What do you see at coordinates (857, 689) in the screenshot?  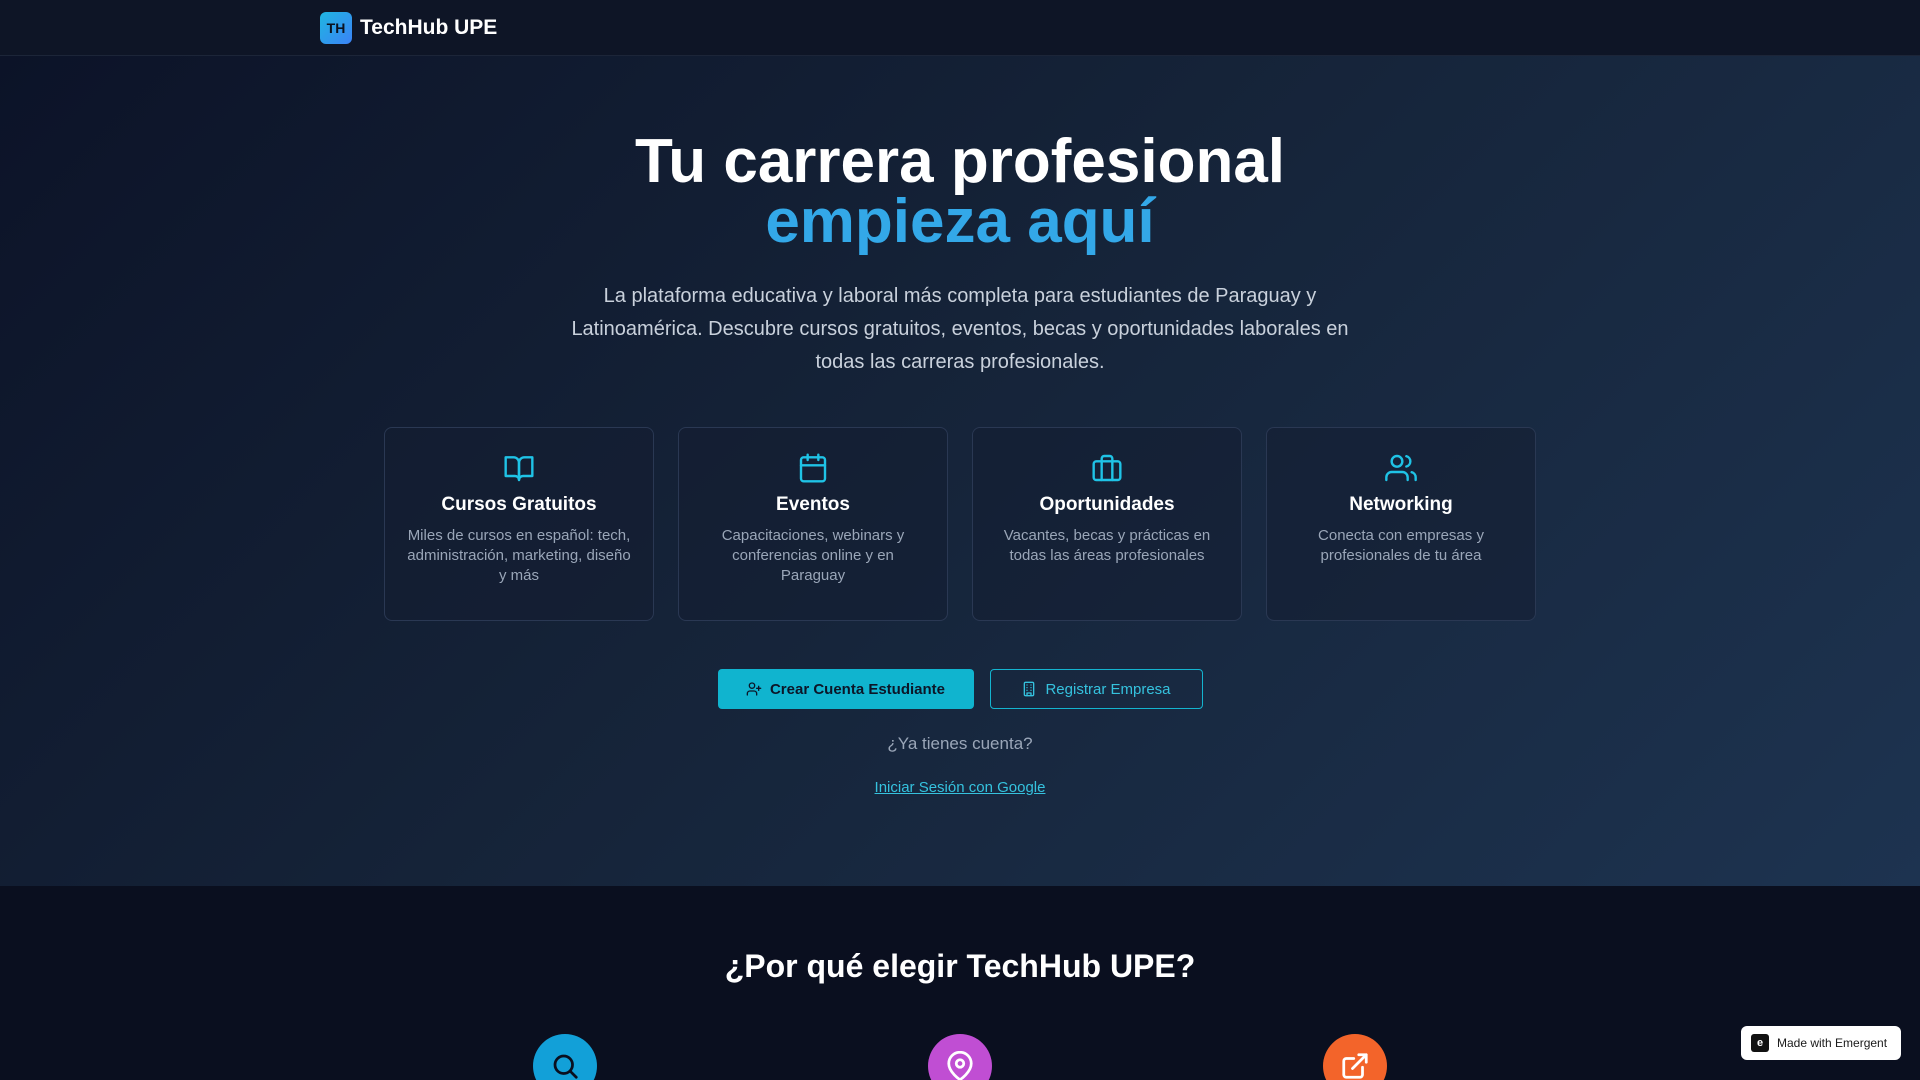 I see `create-student-account-label: Crear Cuenta Estudiante` at bounding box center [857, 689].